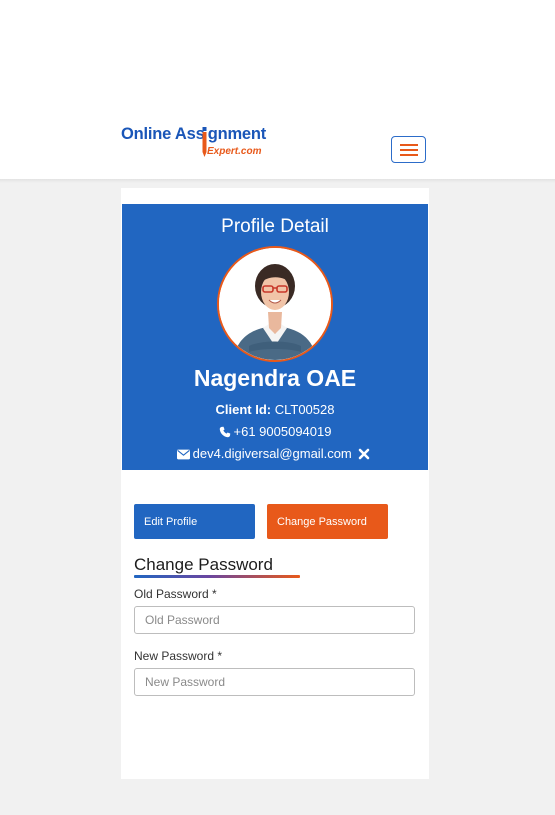  I want to click on section-title: Change Password, so click(203, 564).